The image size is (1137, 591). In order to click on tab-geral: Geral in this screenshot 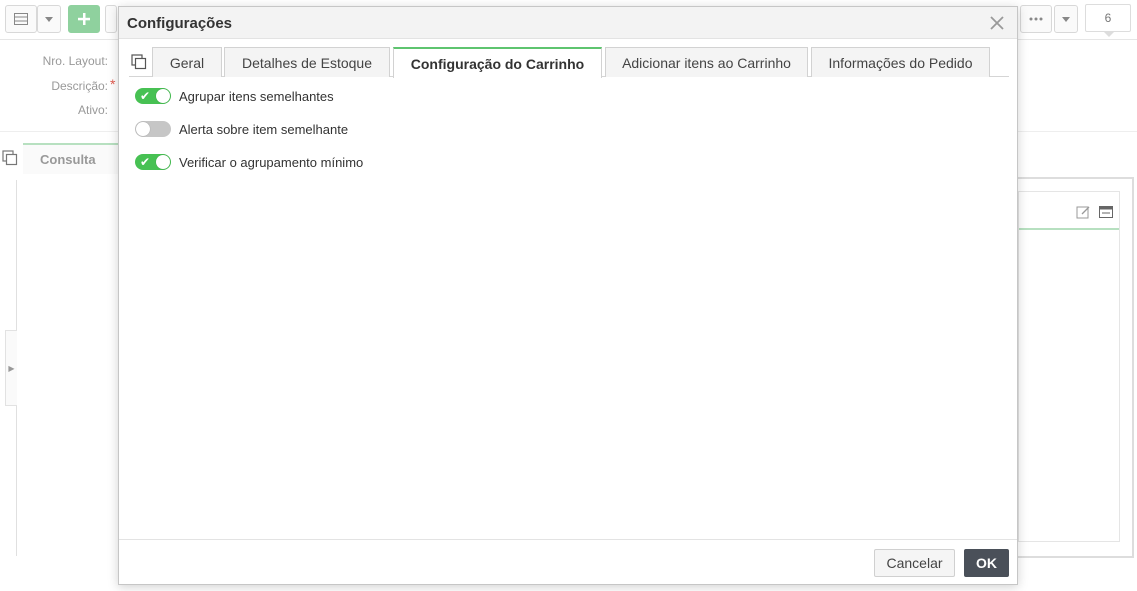, I will do `click(187, 62)`.